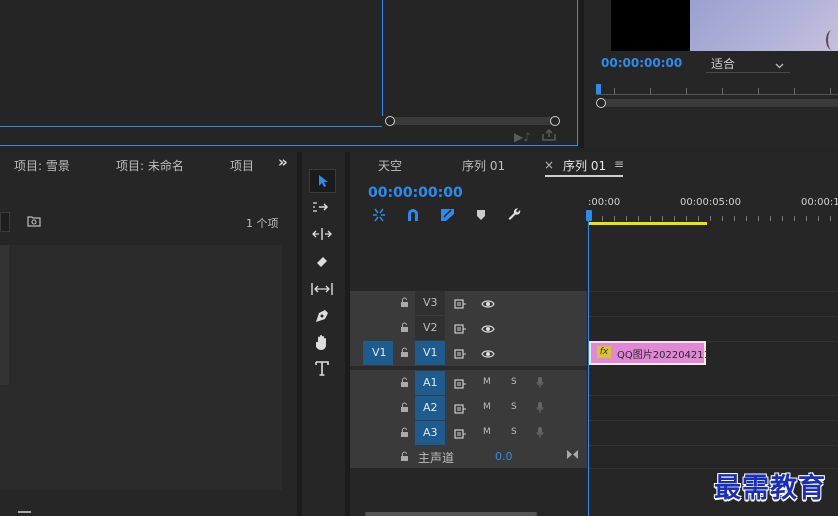 The height and width of the screenshot is (516, 838). Describe the element at coordinates (748, 64) in the screenshot. I see `fit-dropdown: 适合` at that location.